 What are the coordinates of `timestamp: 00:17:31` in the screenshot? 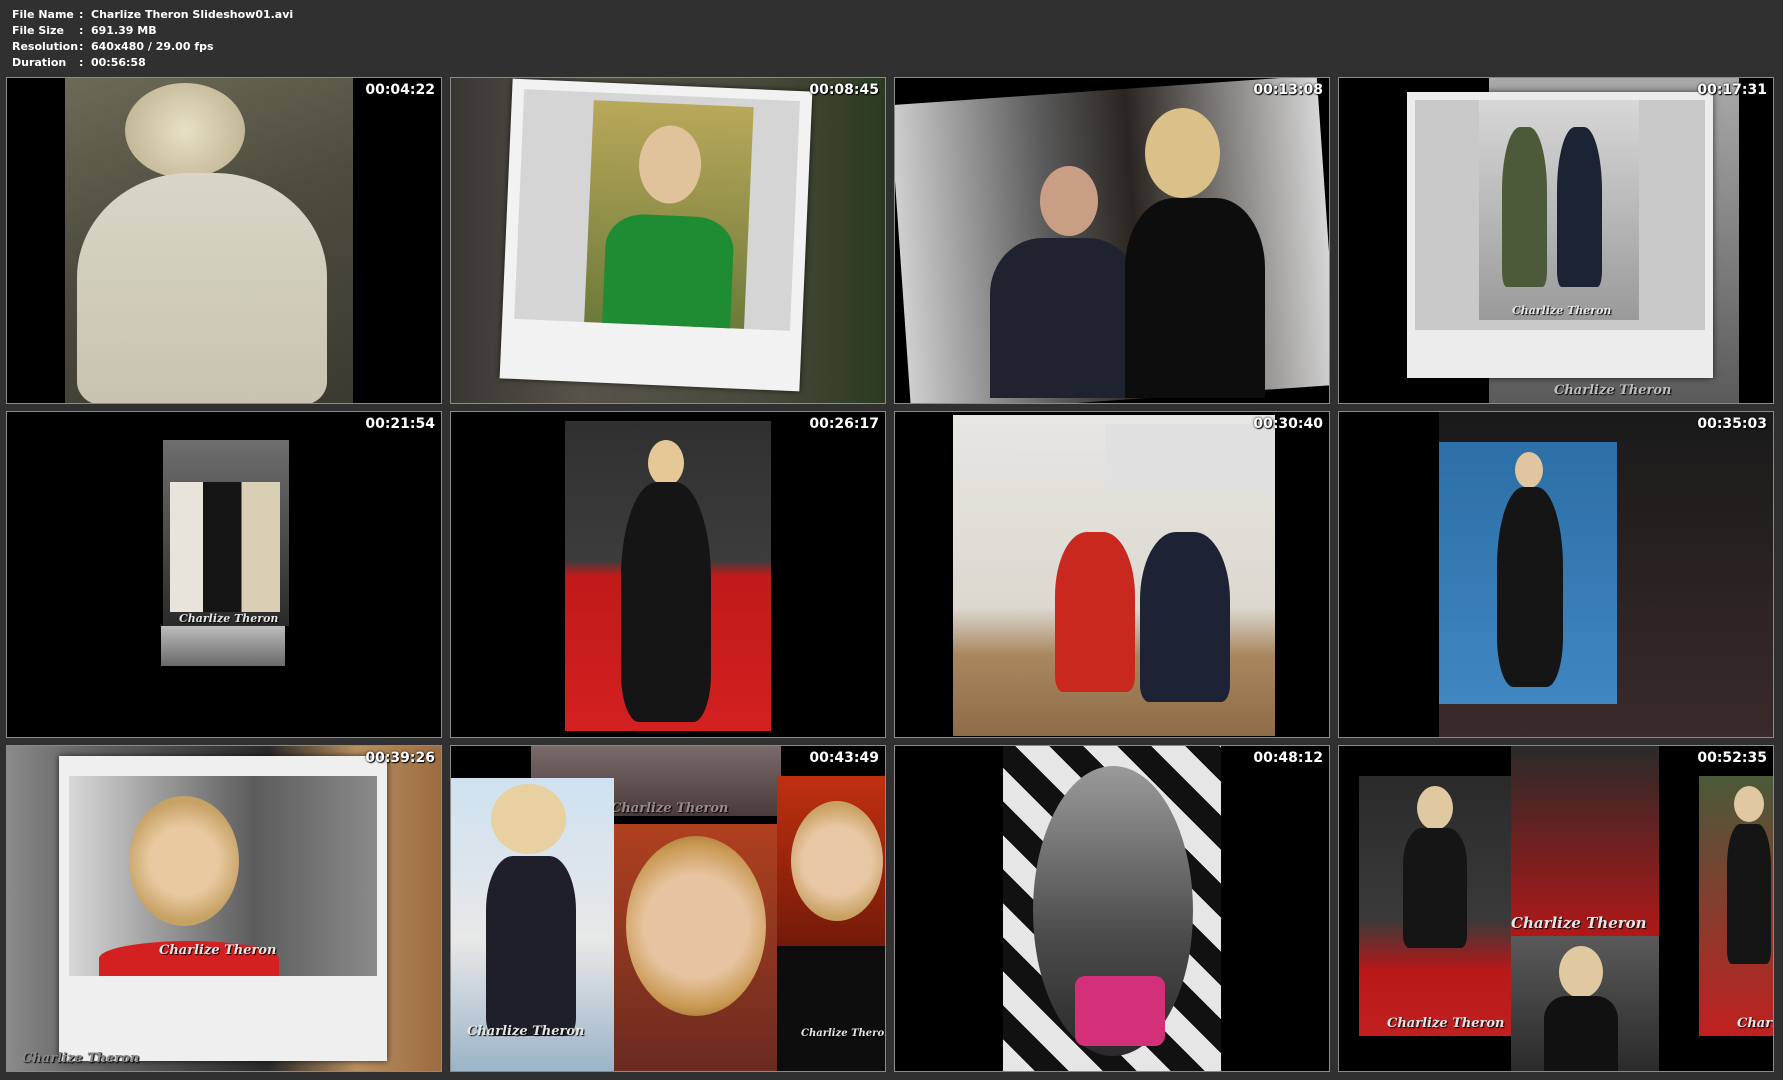 It's located at (1732, 90).